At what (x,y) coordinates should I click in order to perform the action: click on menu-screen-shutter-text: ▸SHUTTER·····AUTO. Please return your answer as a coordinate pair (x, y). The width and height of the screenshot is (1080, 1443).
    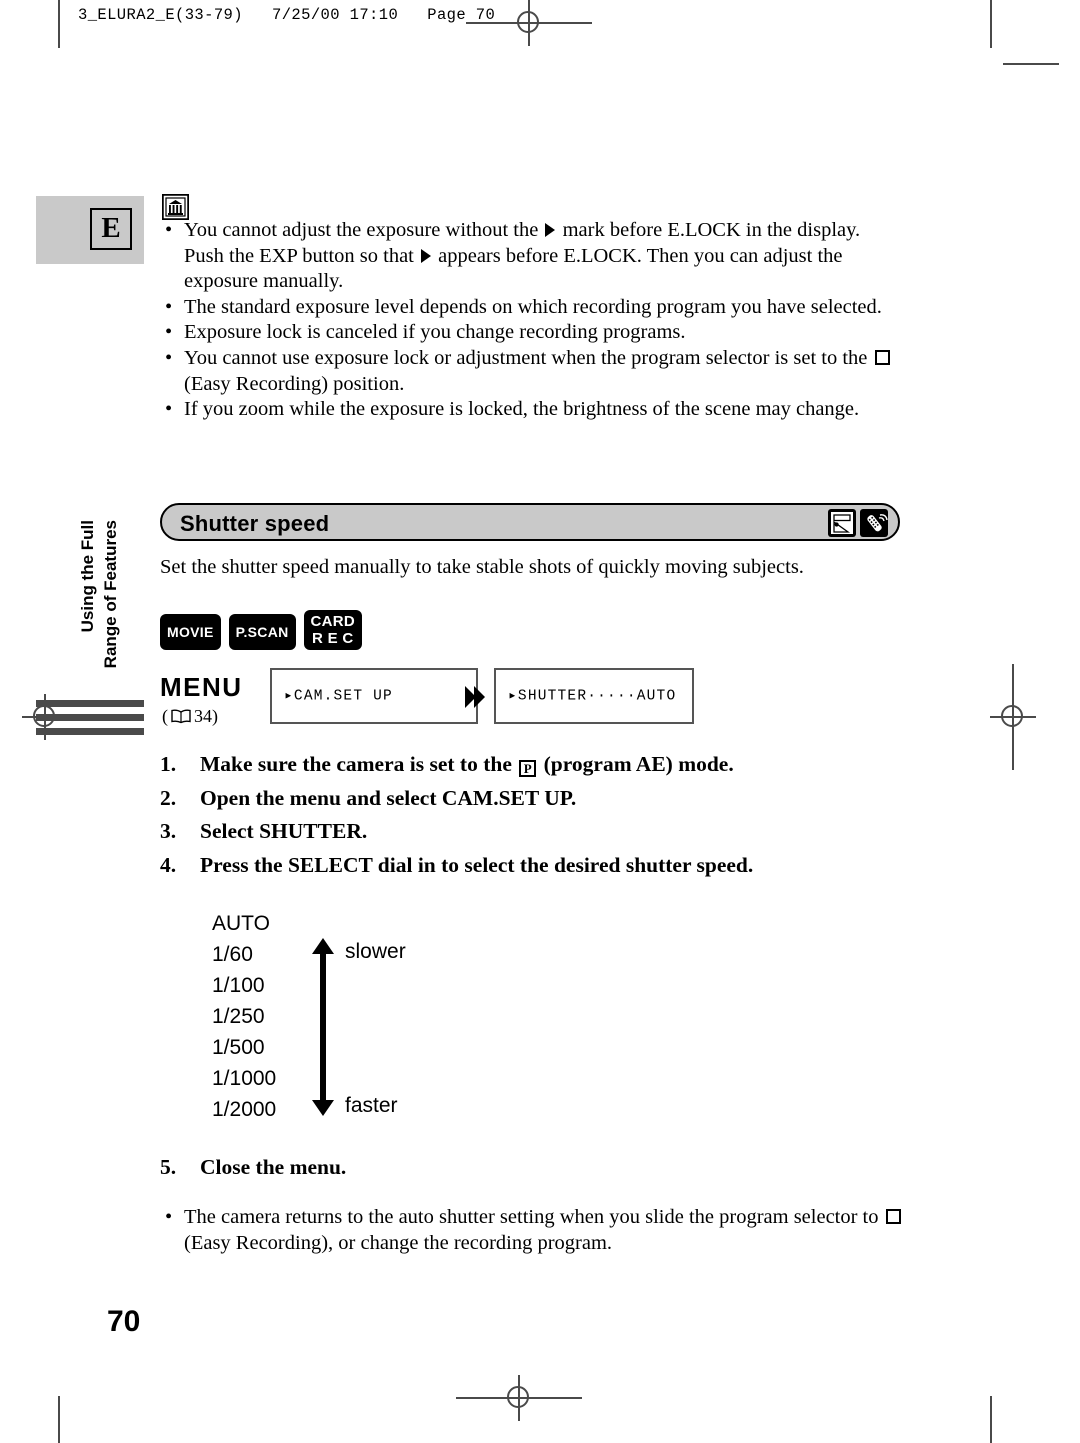
    Looking at the image, I should click on (592, 696).